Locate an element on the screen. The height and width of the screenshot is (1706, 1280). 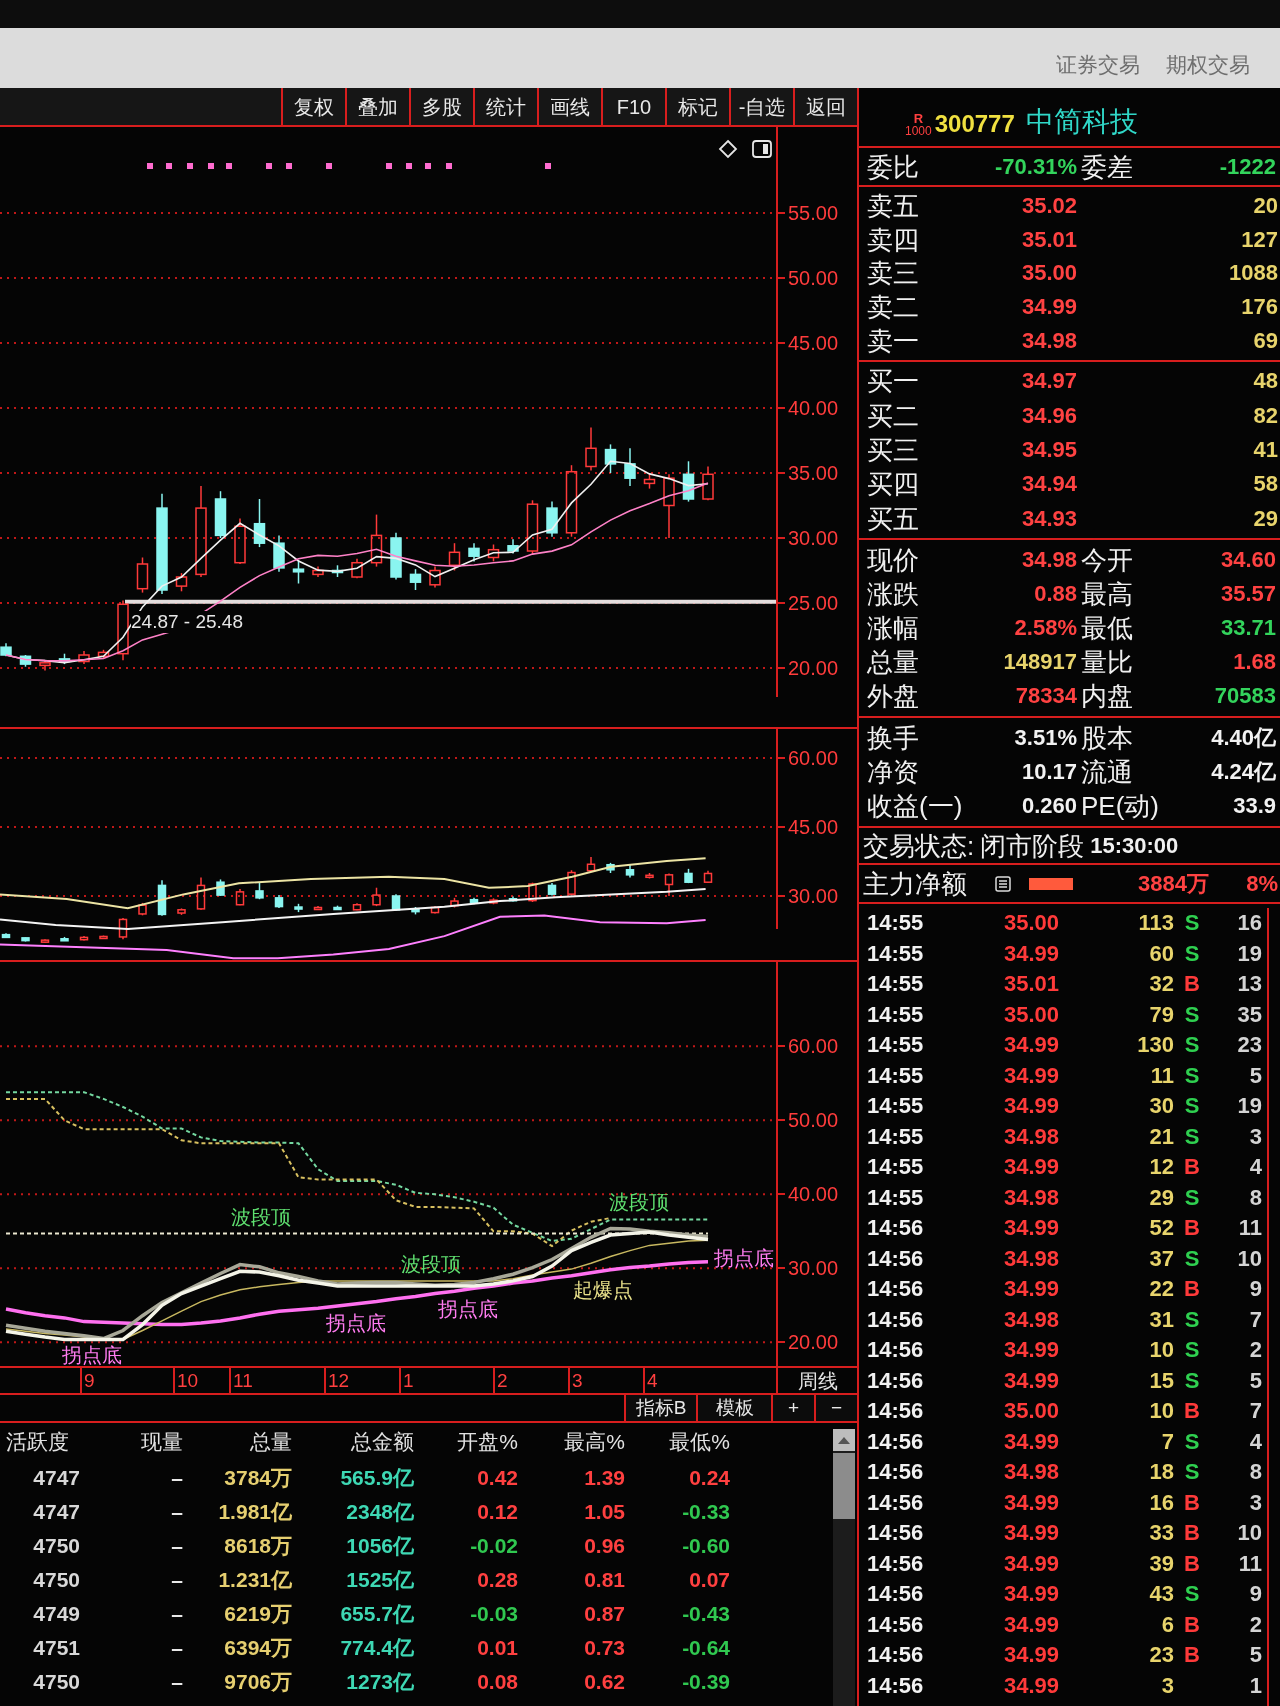
field-value: -1222 is located at coordinates (1247, 166).